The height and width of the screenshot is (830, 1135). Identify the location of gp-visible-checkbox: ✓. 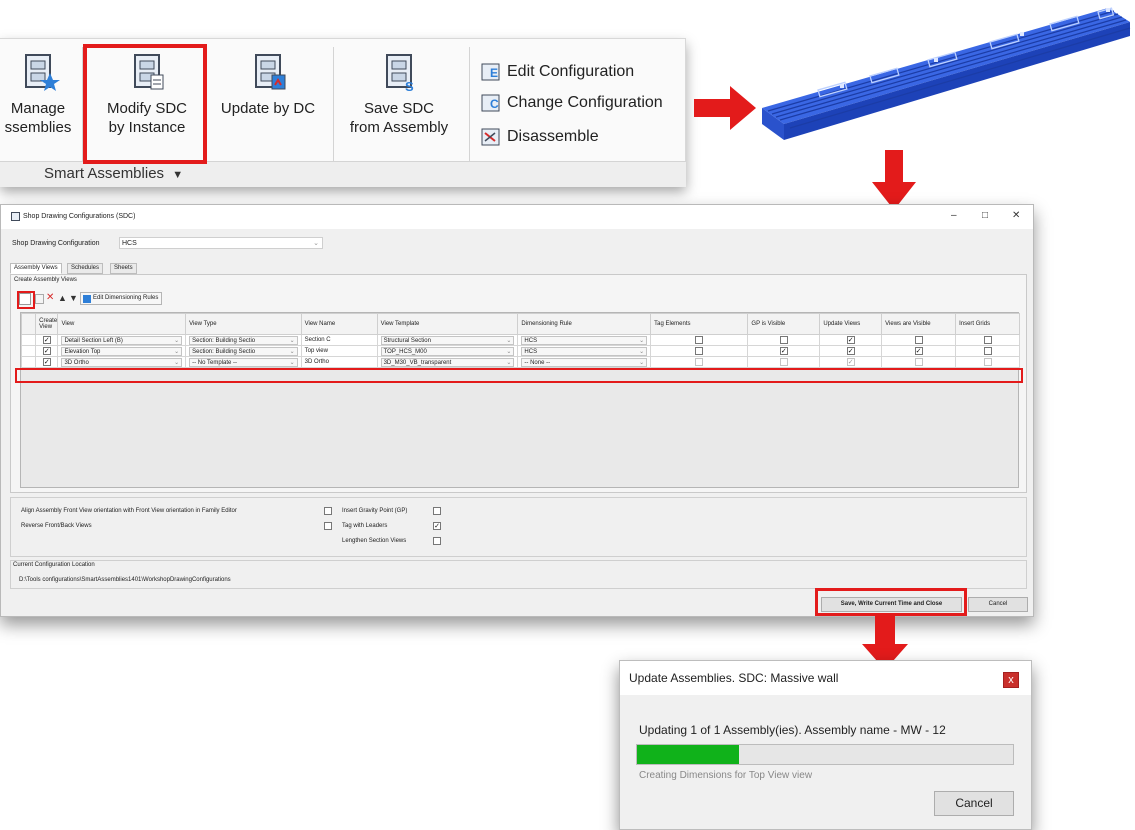
(783, 351).